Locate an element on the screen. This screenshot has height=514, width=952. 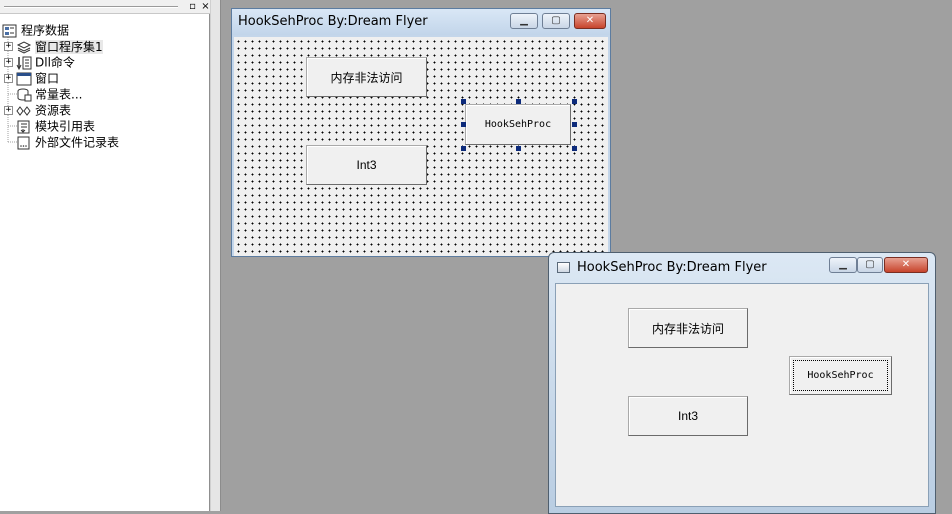
program-data-icon is located at coordinates (9, 30).